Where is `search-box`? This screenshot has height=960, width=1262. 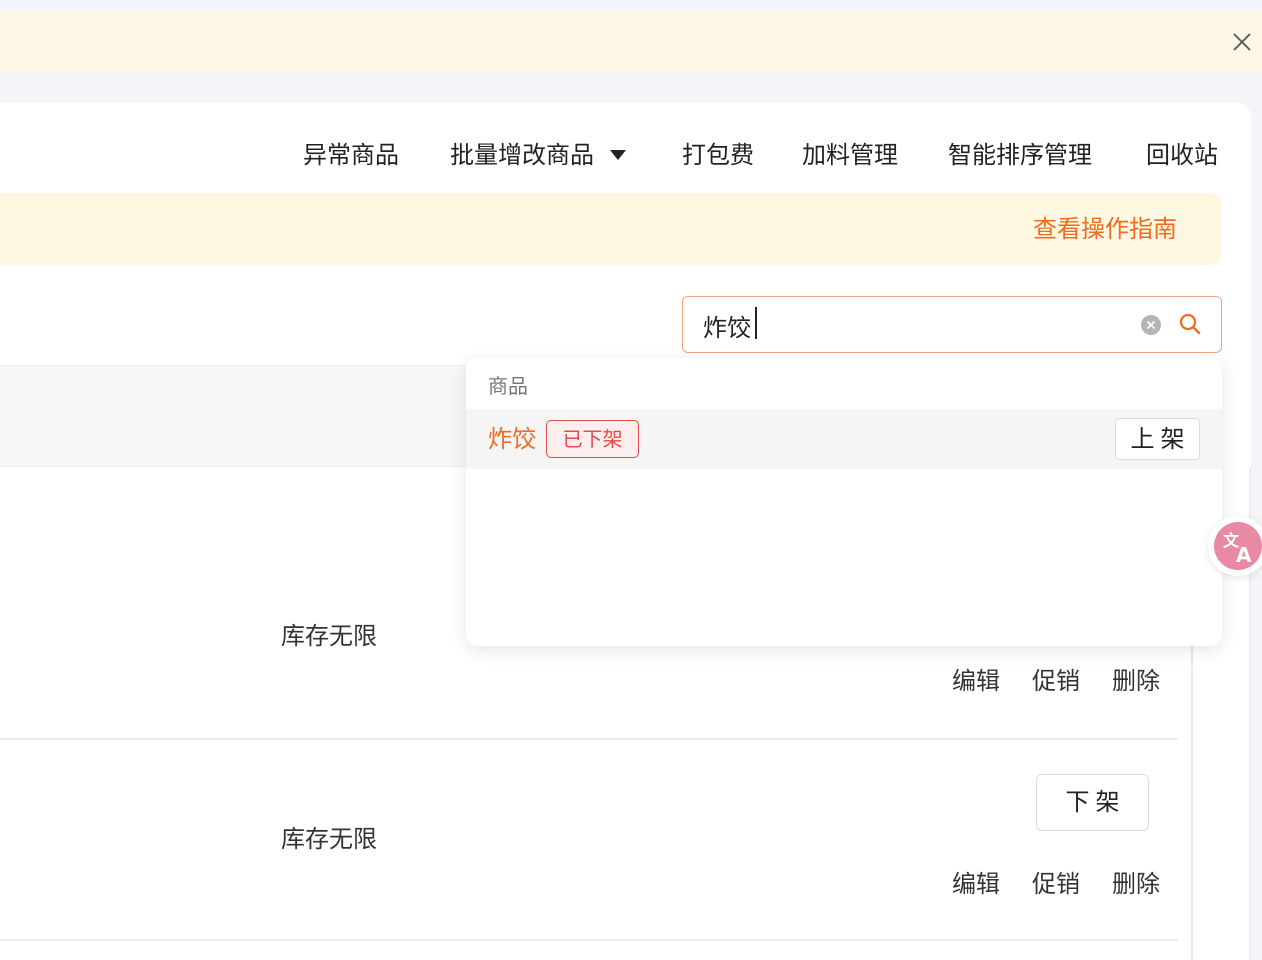
search-box is located at coordinates (952, 324).